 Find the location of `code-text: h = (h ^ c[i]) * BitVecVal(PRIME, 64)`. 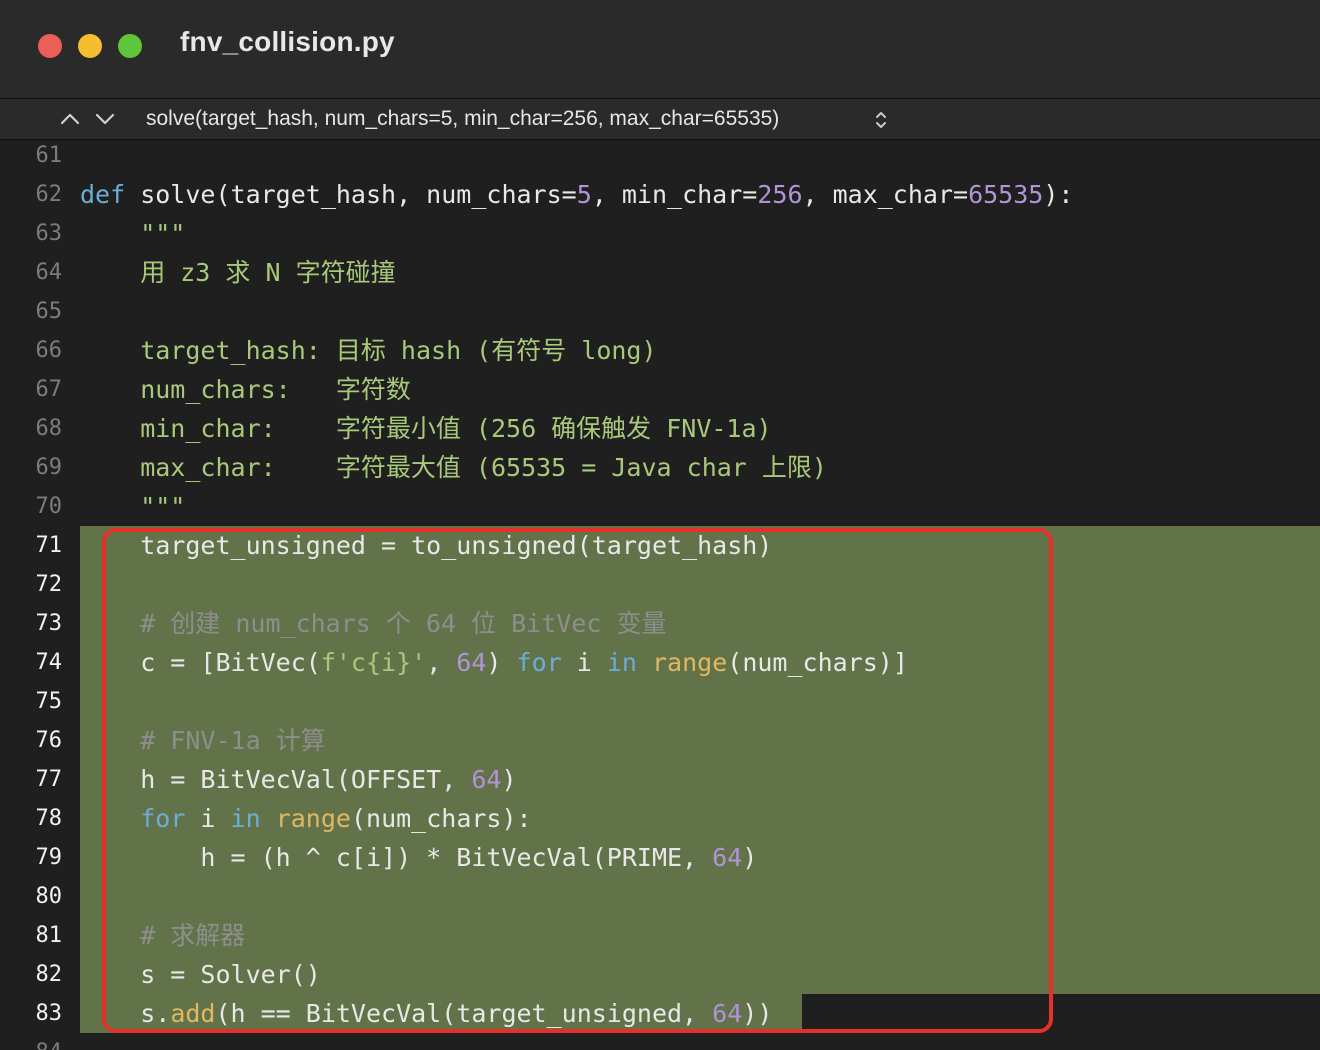

code-text: h = (h ^ c[i]) * BitVecVal(PRIME, 64) is located at coordinates (418, 857).